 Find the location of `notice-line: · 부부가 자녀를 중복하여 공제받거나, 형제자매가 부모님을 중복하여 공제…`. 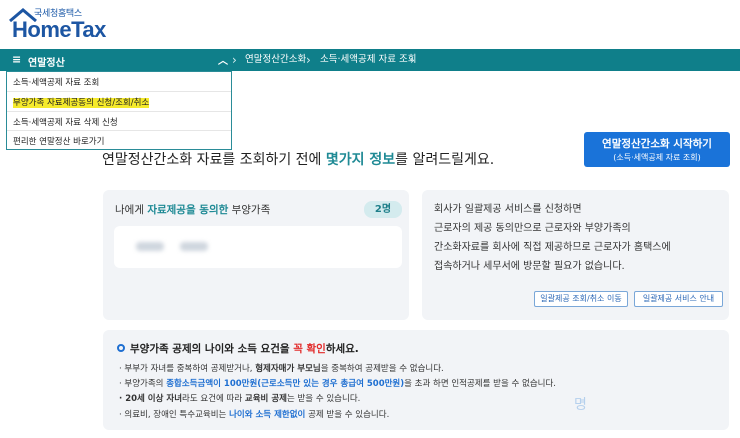

notice-line: · 부부가 자녀를 중복하여 공제받거나, 형제자매가 부모님을 중복하여 공제… is located at coordinates (281, 369).